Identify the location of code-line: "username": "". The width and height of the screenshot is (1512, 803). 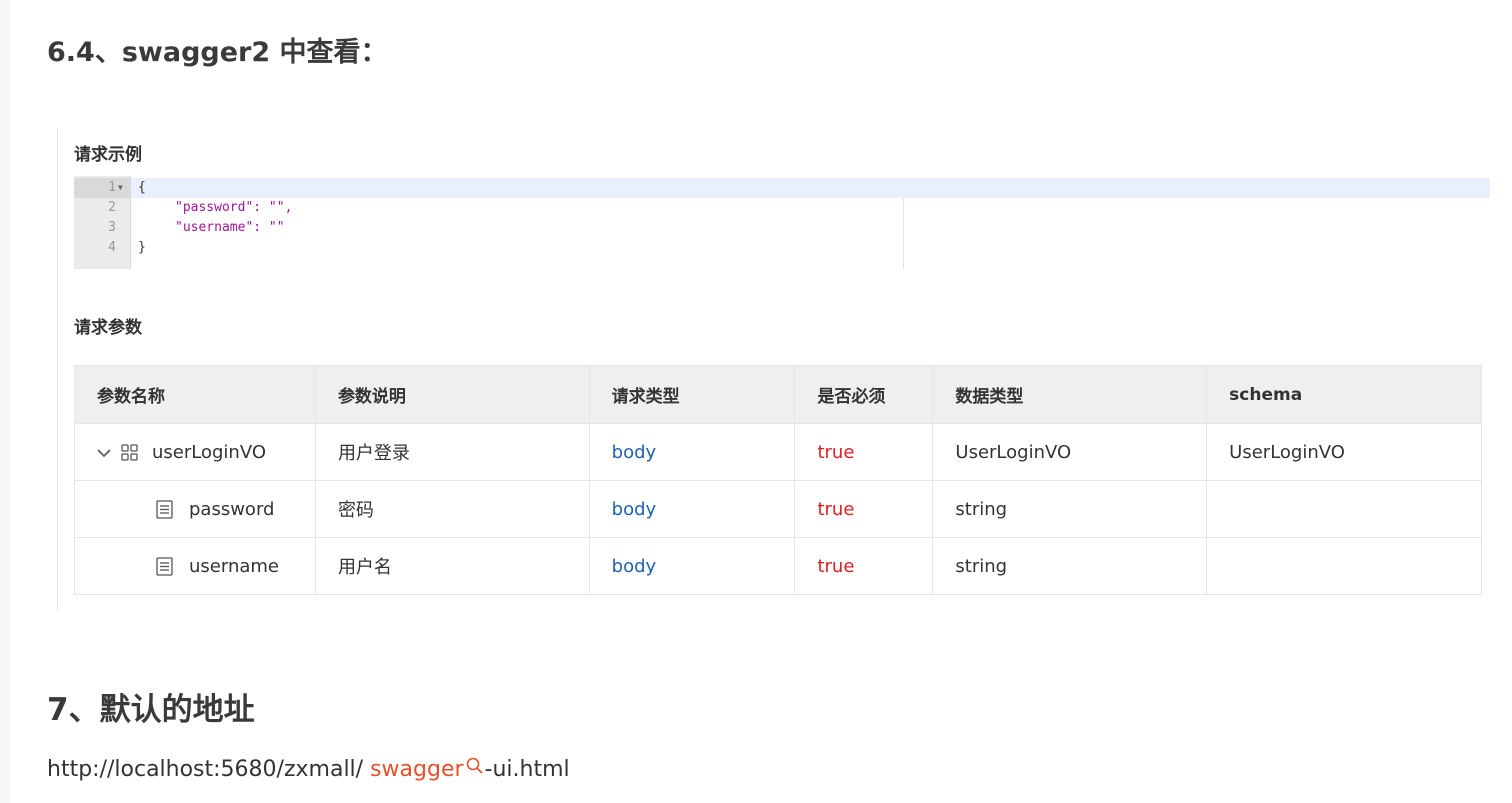
(230, 227).